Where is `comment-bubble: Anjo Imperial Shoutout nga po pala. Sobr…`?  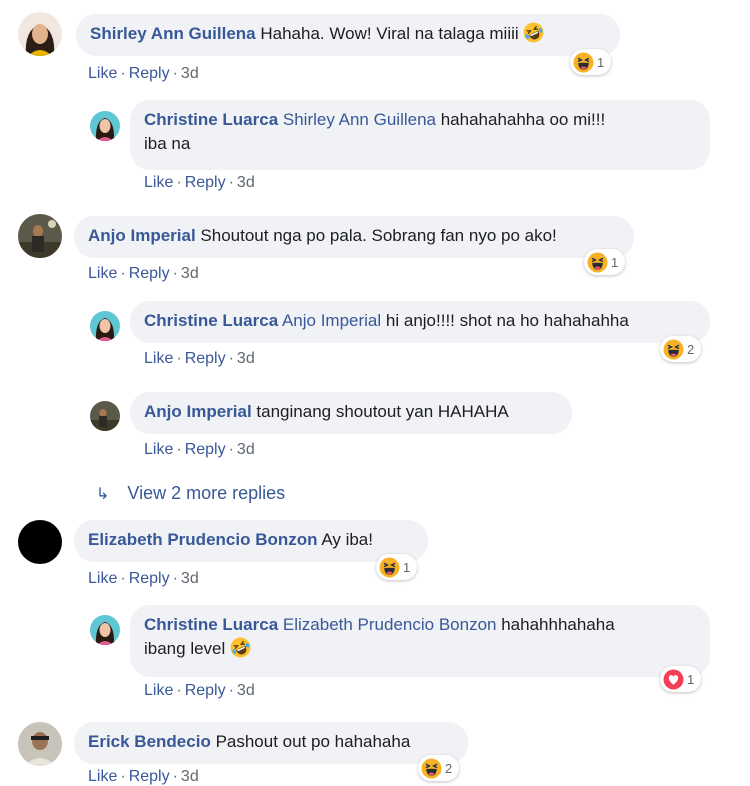
comment-bubble: Anjo Imperial Shoutout nga po pala. Sobr… is located at coordinates (354, 237).